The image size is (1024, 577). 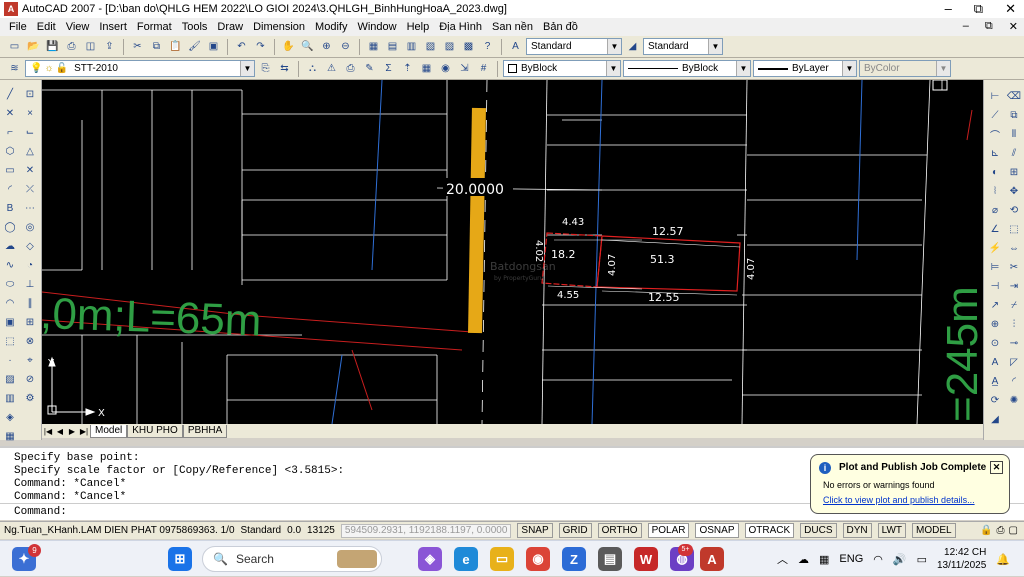 What do you see at coordinates (418, 27) in the screenshot?
I see `menu-help: Help` at bounding box center [418, 27].